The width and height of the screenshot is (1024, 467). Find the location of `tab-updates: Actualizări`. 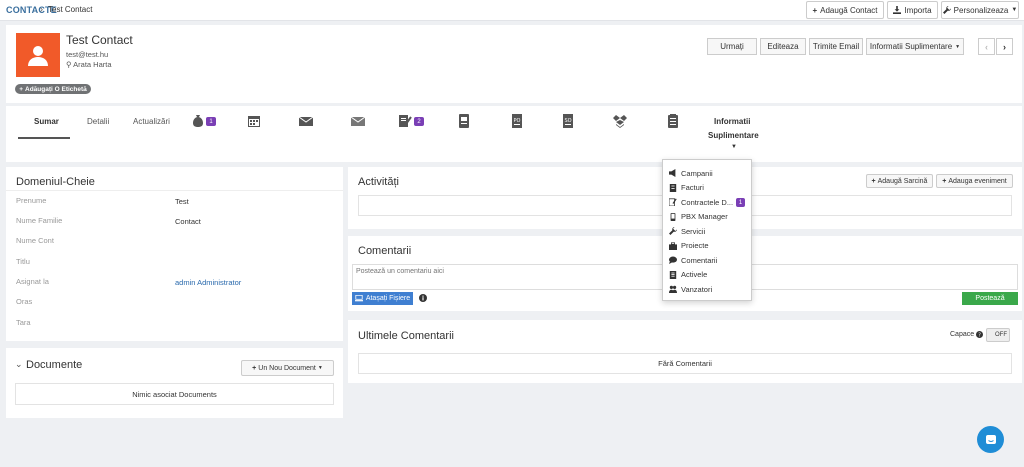

tab-updates: Actualizări is located at coordinates (151, 121).